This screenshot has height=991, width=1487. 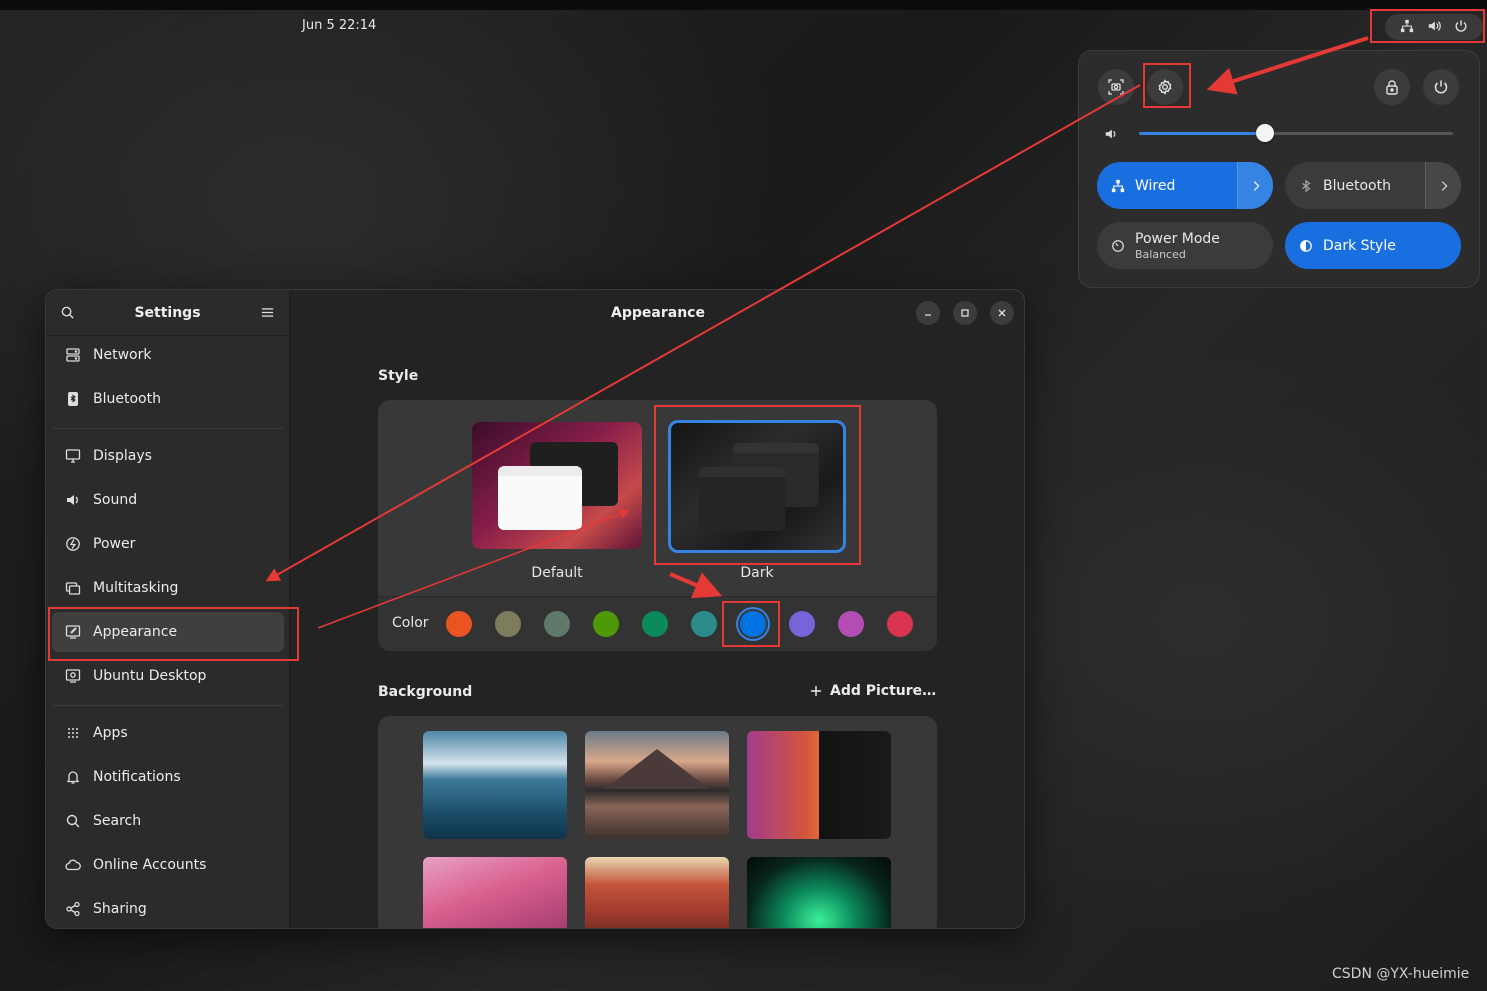 What do you see at coordinates (72, 500) in the screenshot?
I see `speaker-icon` at bounding box center [72, 500].